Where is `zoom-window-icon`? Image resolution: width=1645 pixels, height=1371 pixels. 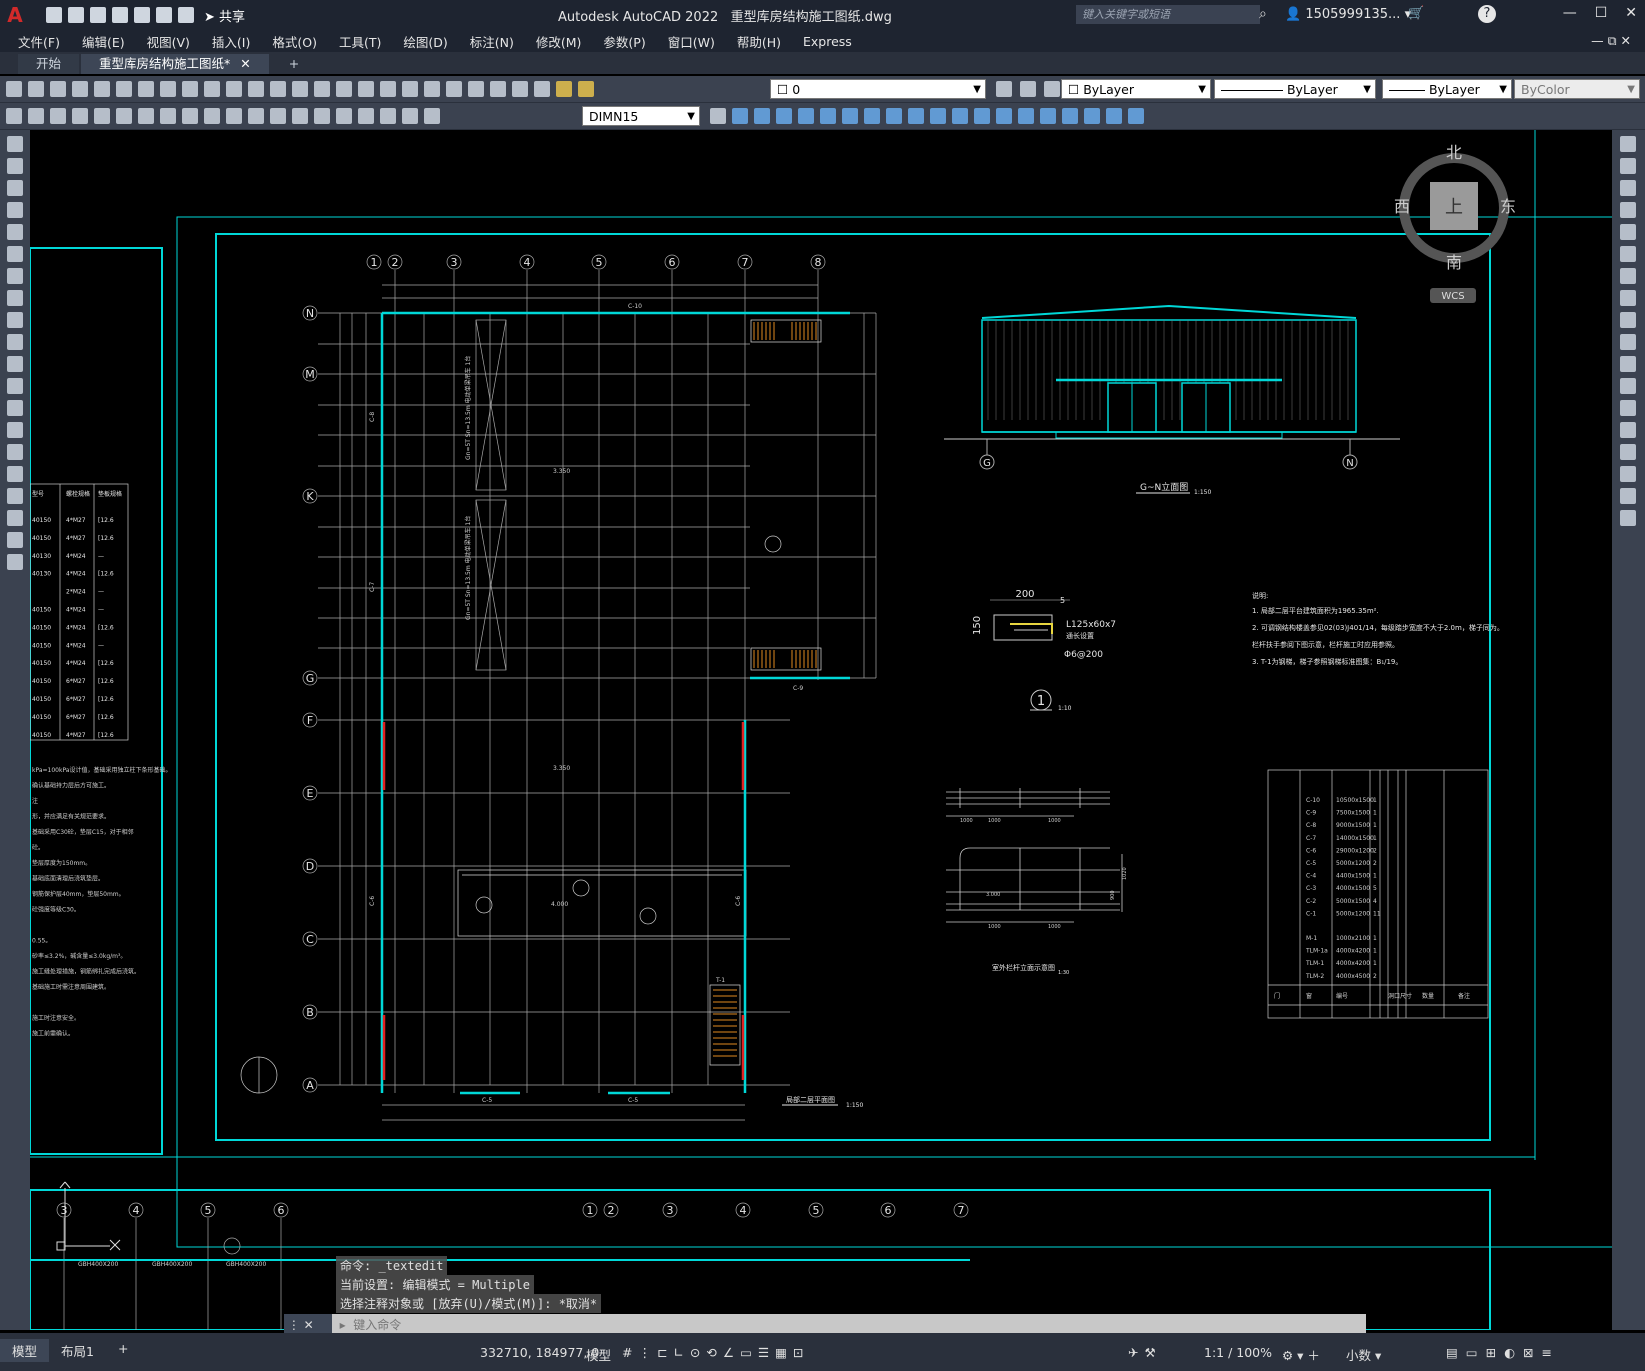 zoom-window-icon is located at coordinates (344, 89).